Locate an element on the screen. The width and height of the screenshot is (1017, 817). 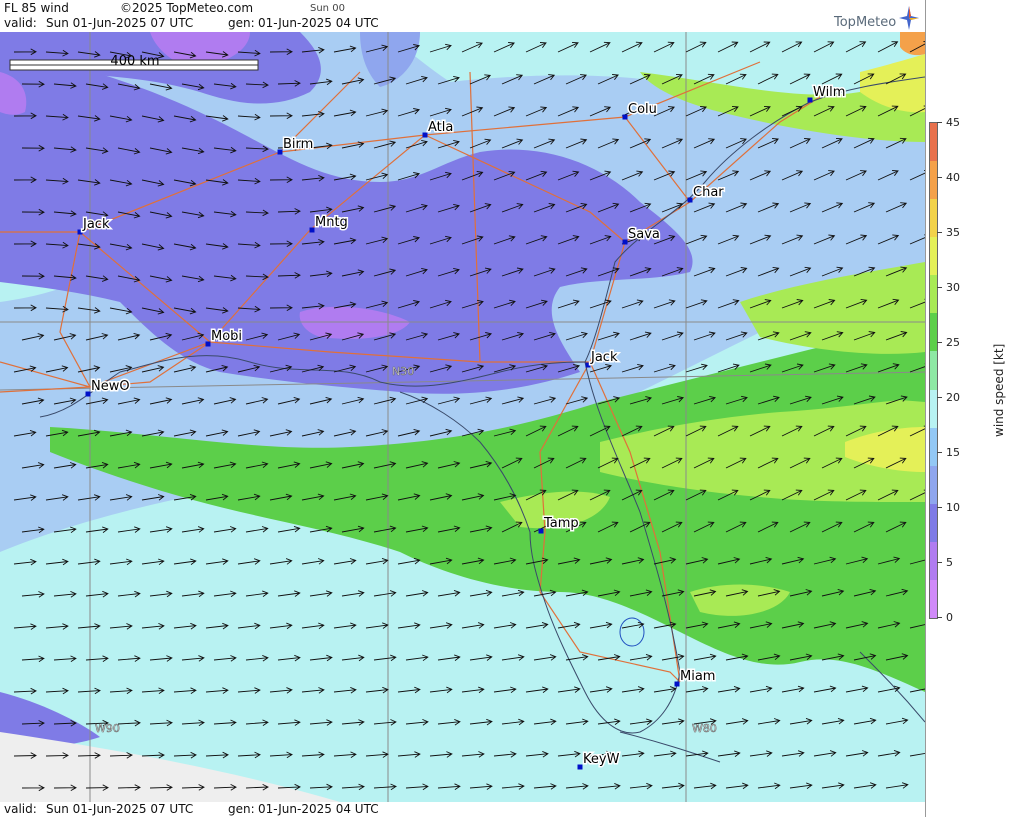
city-wilm: Wilm is located at coordinates (827, 93).